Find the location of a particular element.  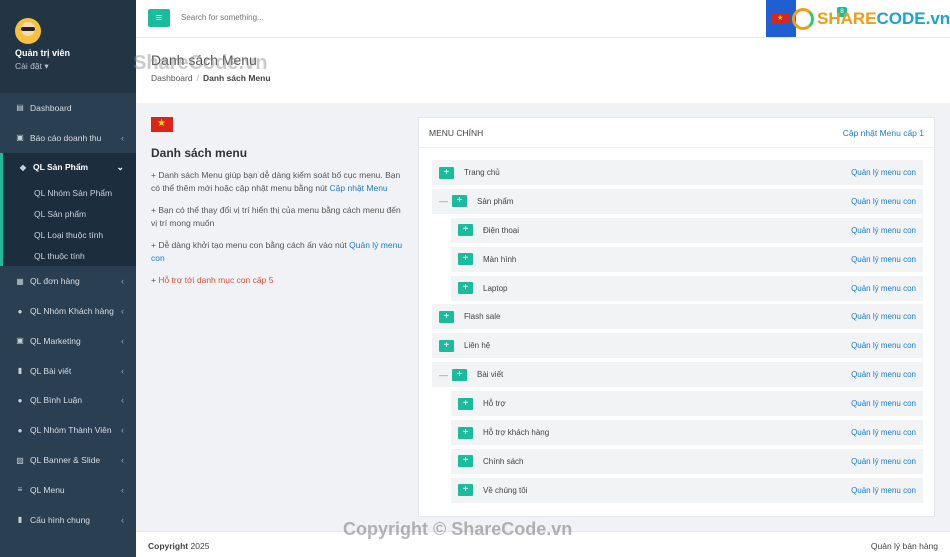

menu-toggle-button: ≡ is located at coordinates (159, 18).